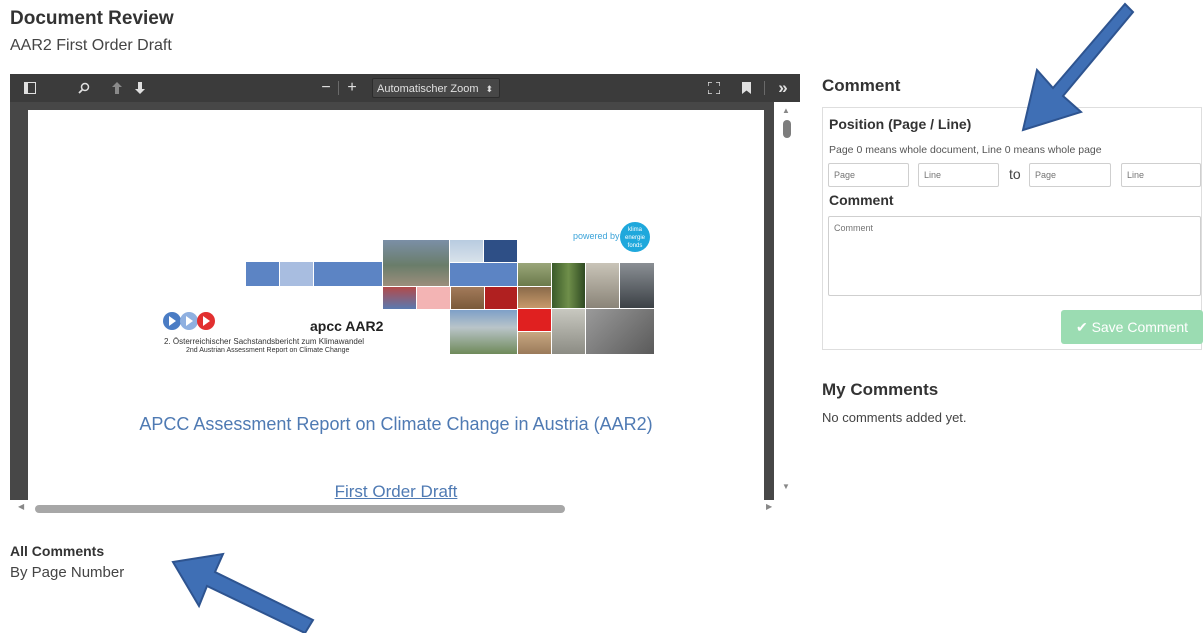  What do you see at coordinates (620, 331) in the screenshot?
I see `mosaic-photo-sprout` at bounding box center [620, 331].